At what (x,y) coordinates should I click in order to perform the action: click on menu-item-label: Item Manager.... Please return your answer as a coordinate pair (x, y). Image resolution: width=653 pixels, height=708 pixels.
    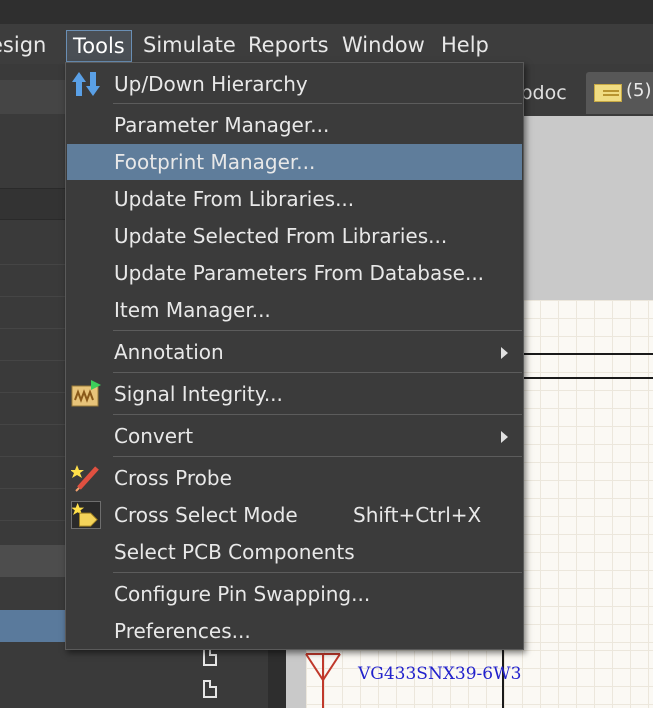
    Looking at the image, I should click on (192, 310).